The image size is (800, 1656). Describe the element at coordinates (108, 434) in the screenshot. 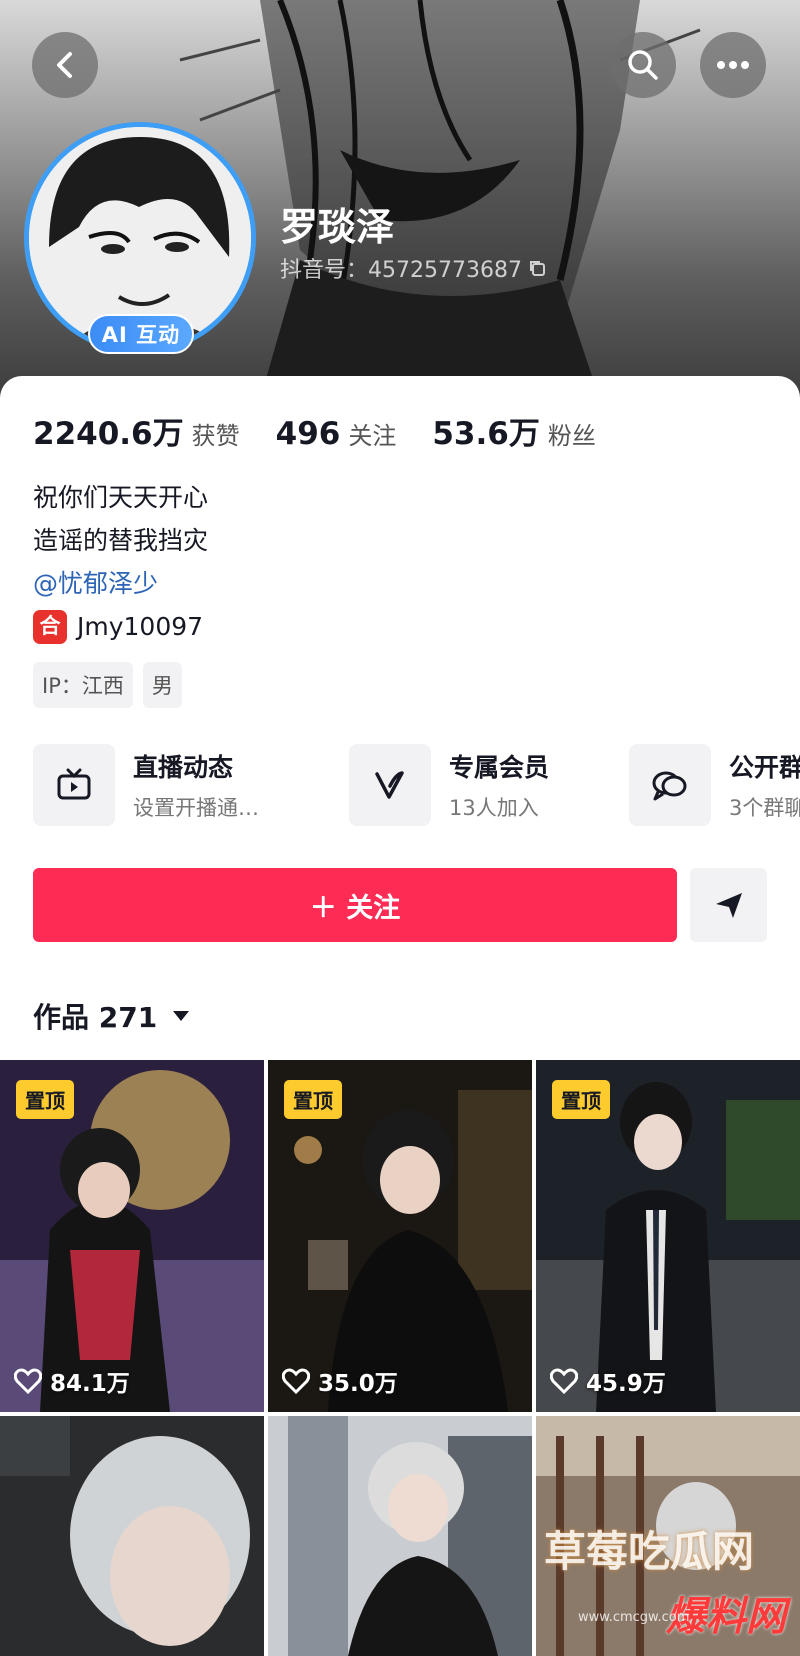

I see `stat-value: 2240.6万` at that location.